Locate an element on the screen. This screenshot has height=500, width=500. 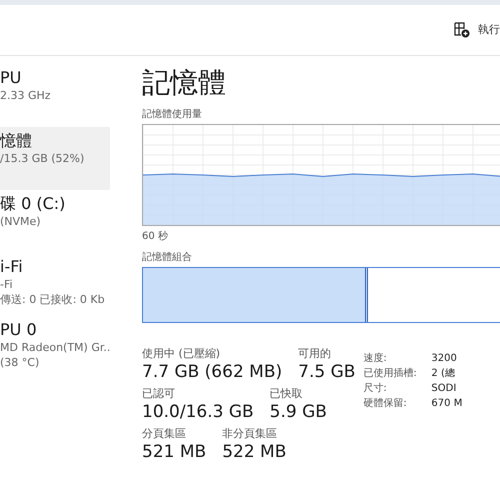
item-detail: -Fi is located at coordinates (7, 284).